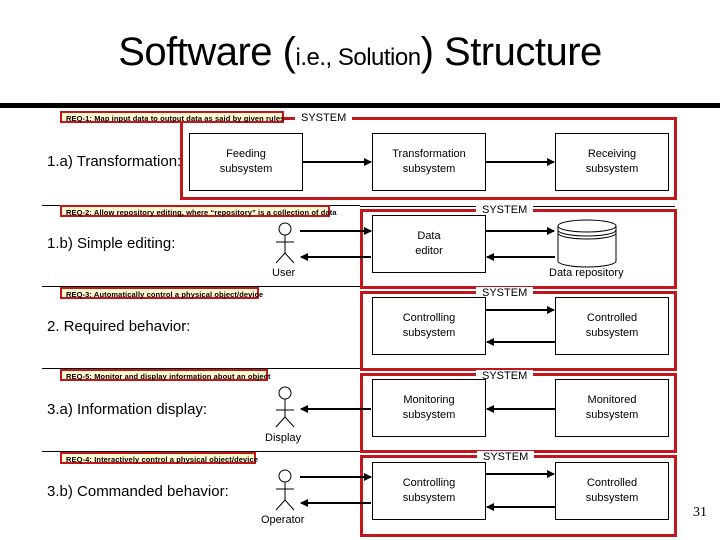 The width and height of the screenshot is (720, 540). I want to click on display-actor-icon, so click(285, 407).